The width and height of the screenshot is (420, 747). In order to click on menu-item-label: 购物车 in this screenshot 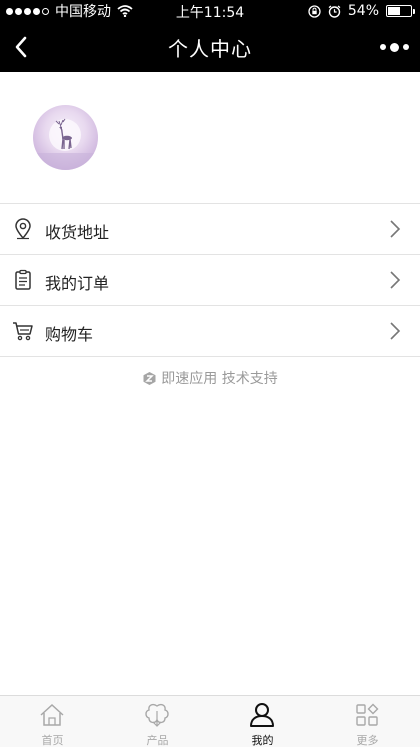, I will do `click(69, 334)`.